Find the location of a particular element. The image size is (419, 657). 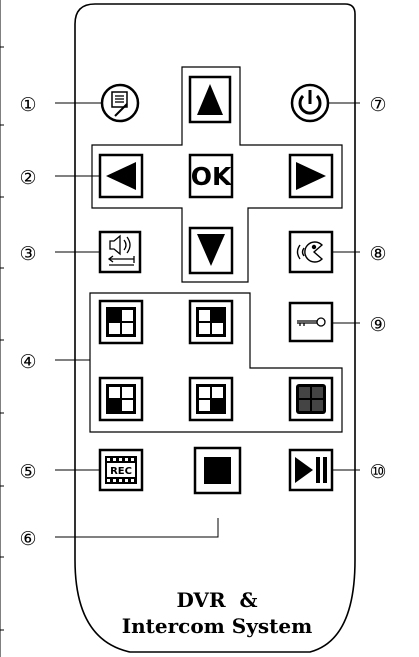

rec-label: REC is located at coordinates (121, 471).